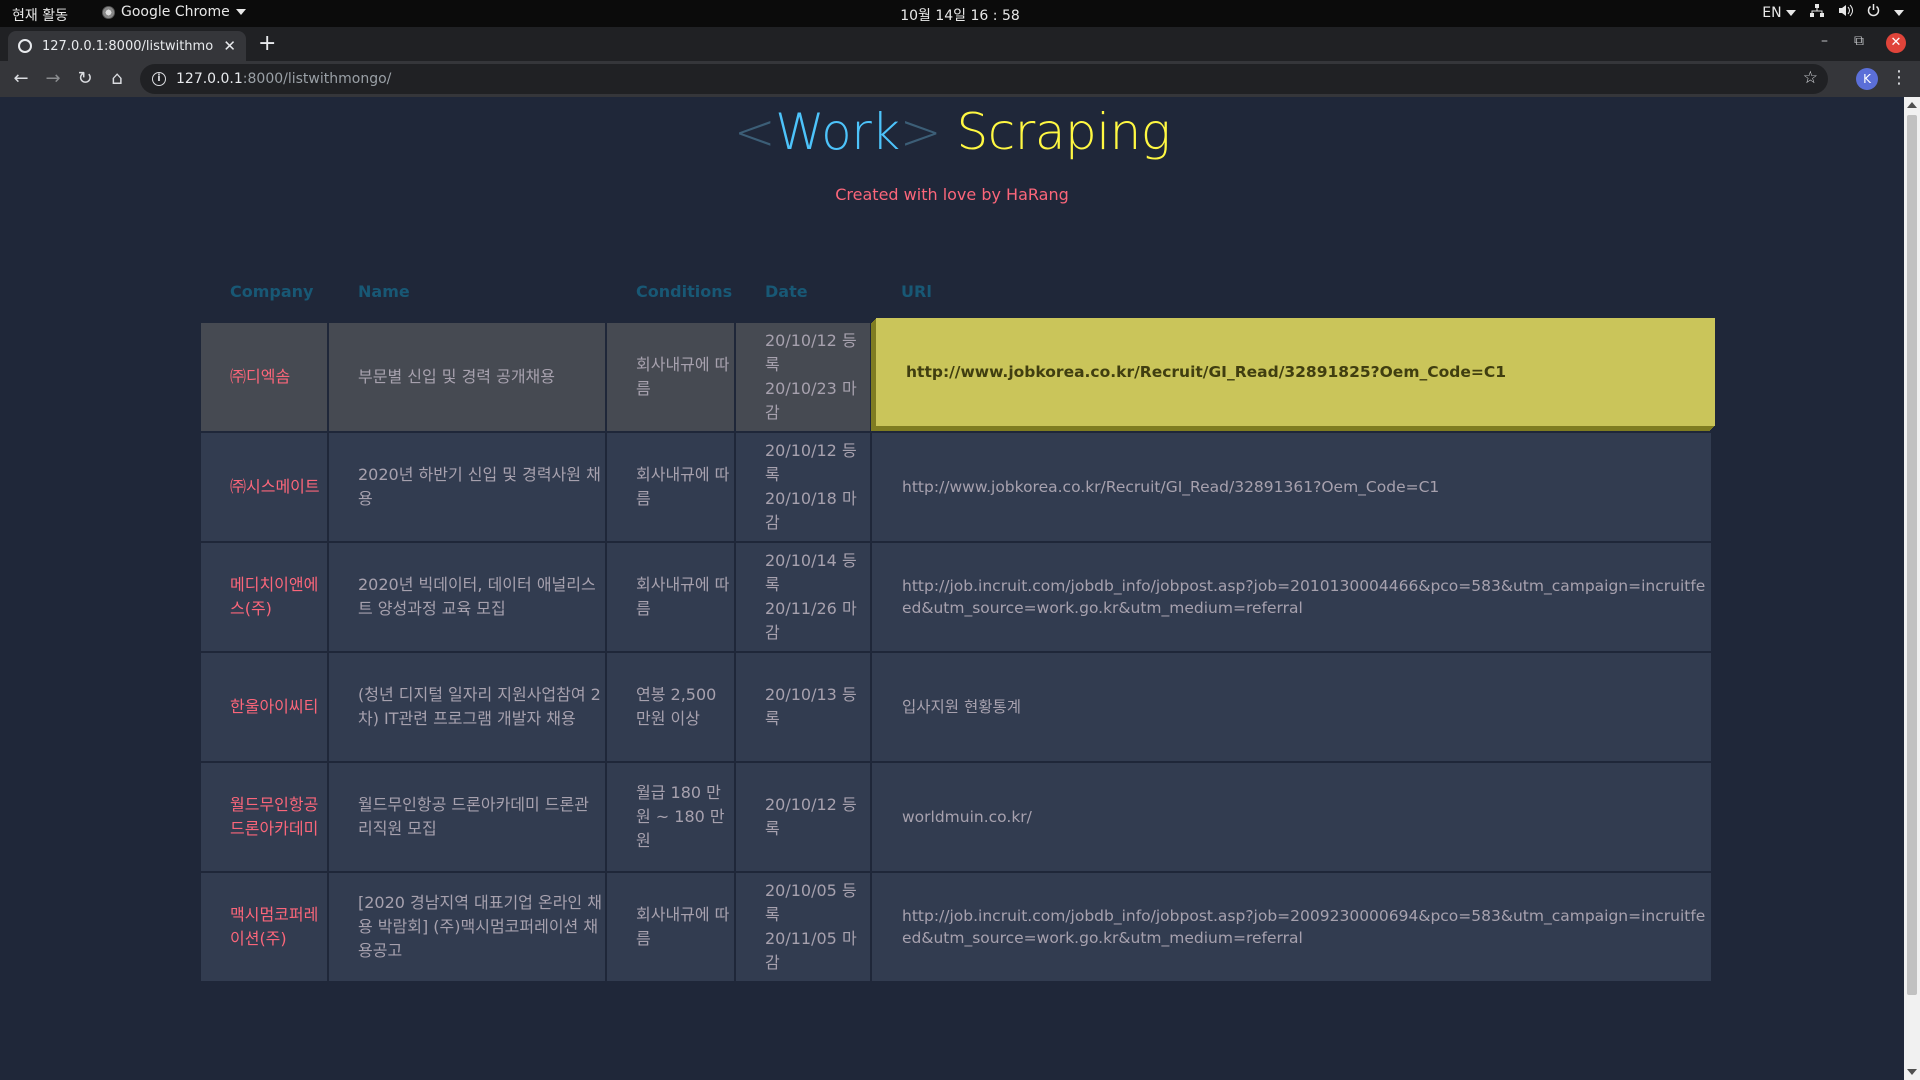 This screenshot has width=1920, height=1080. Describe the element at coordinates (229, 46) in the screenshot. I see `close-icon: ✕` at that location.